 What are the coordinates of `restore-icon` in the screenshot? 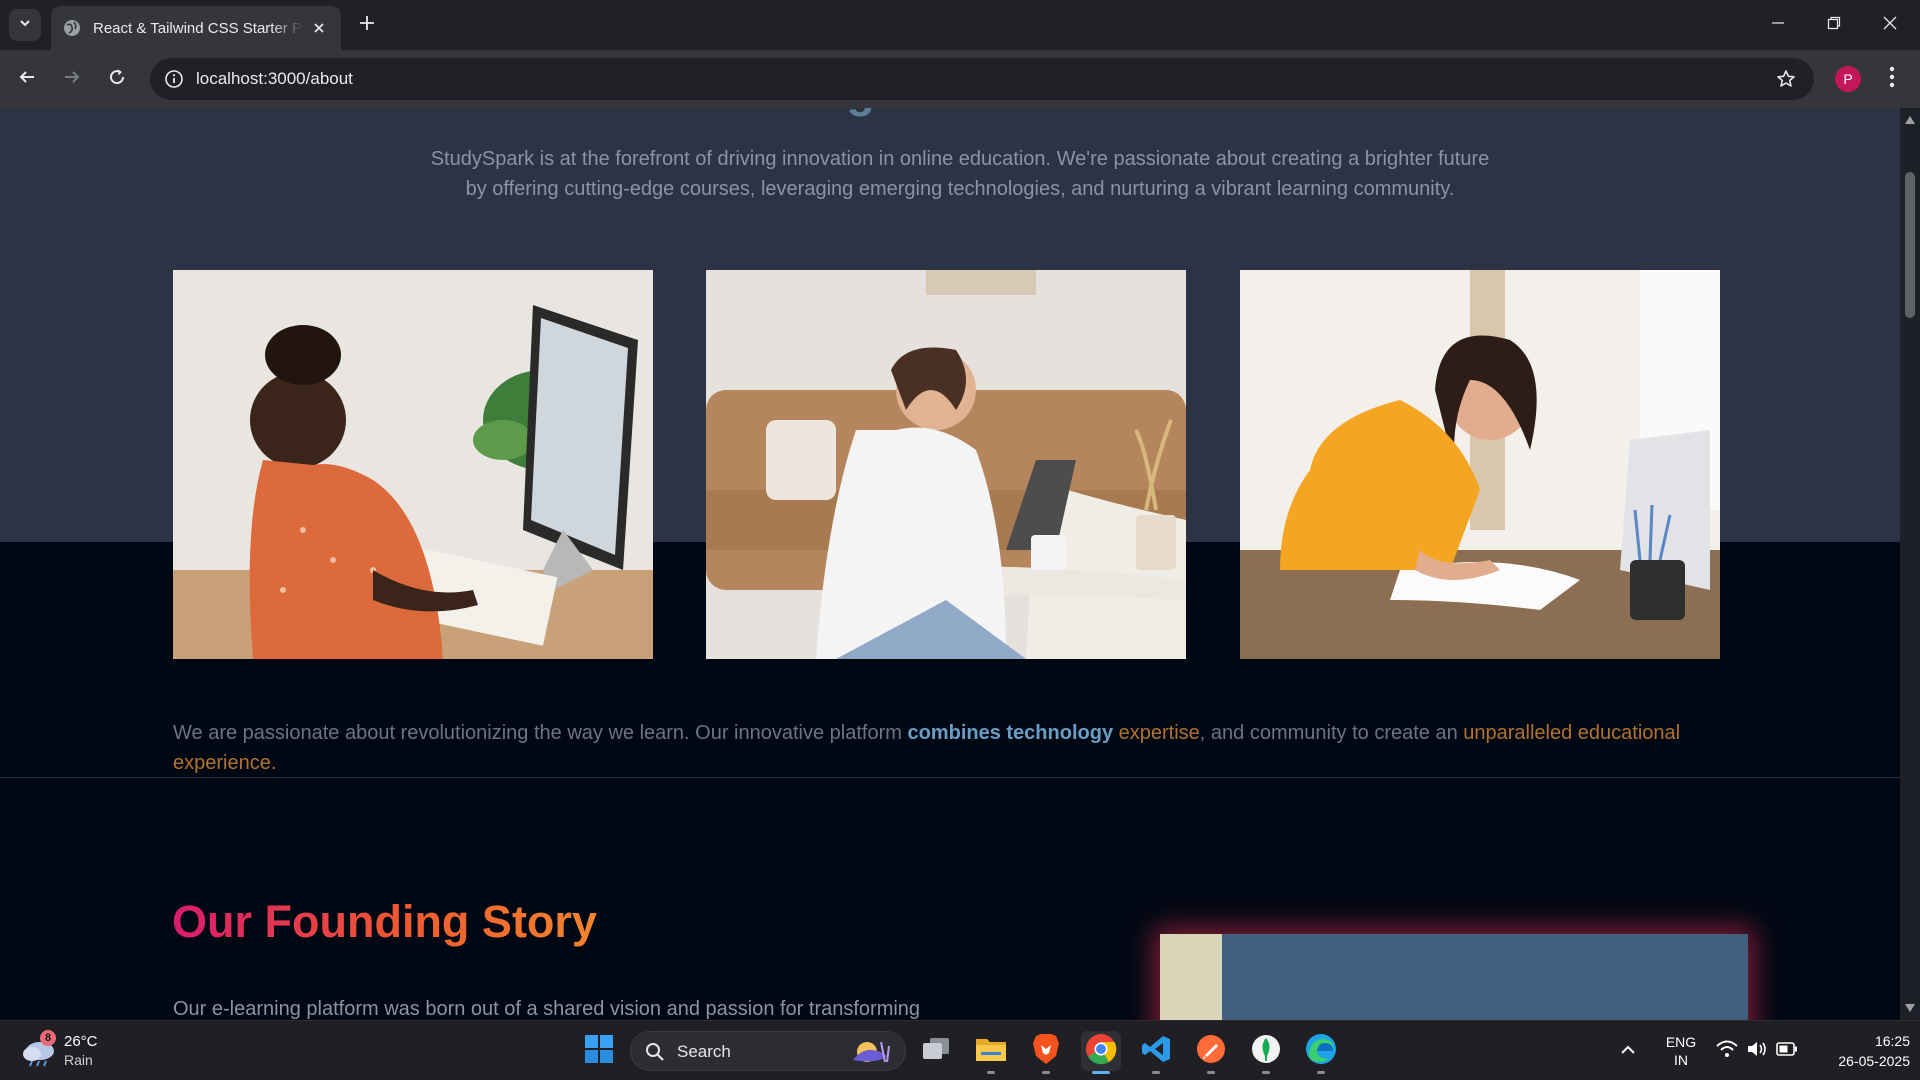 It's located at (1834, 25).